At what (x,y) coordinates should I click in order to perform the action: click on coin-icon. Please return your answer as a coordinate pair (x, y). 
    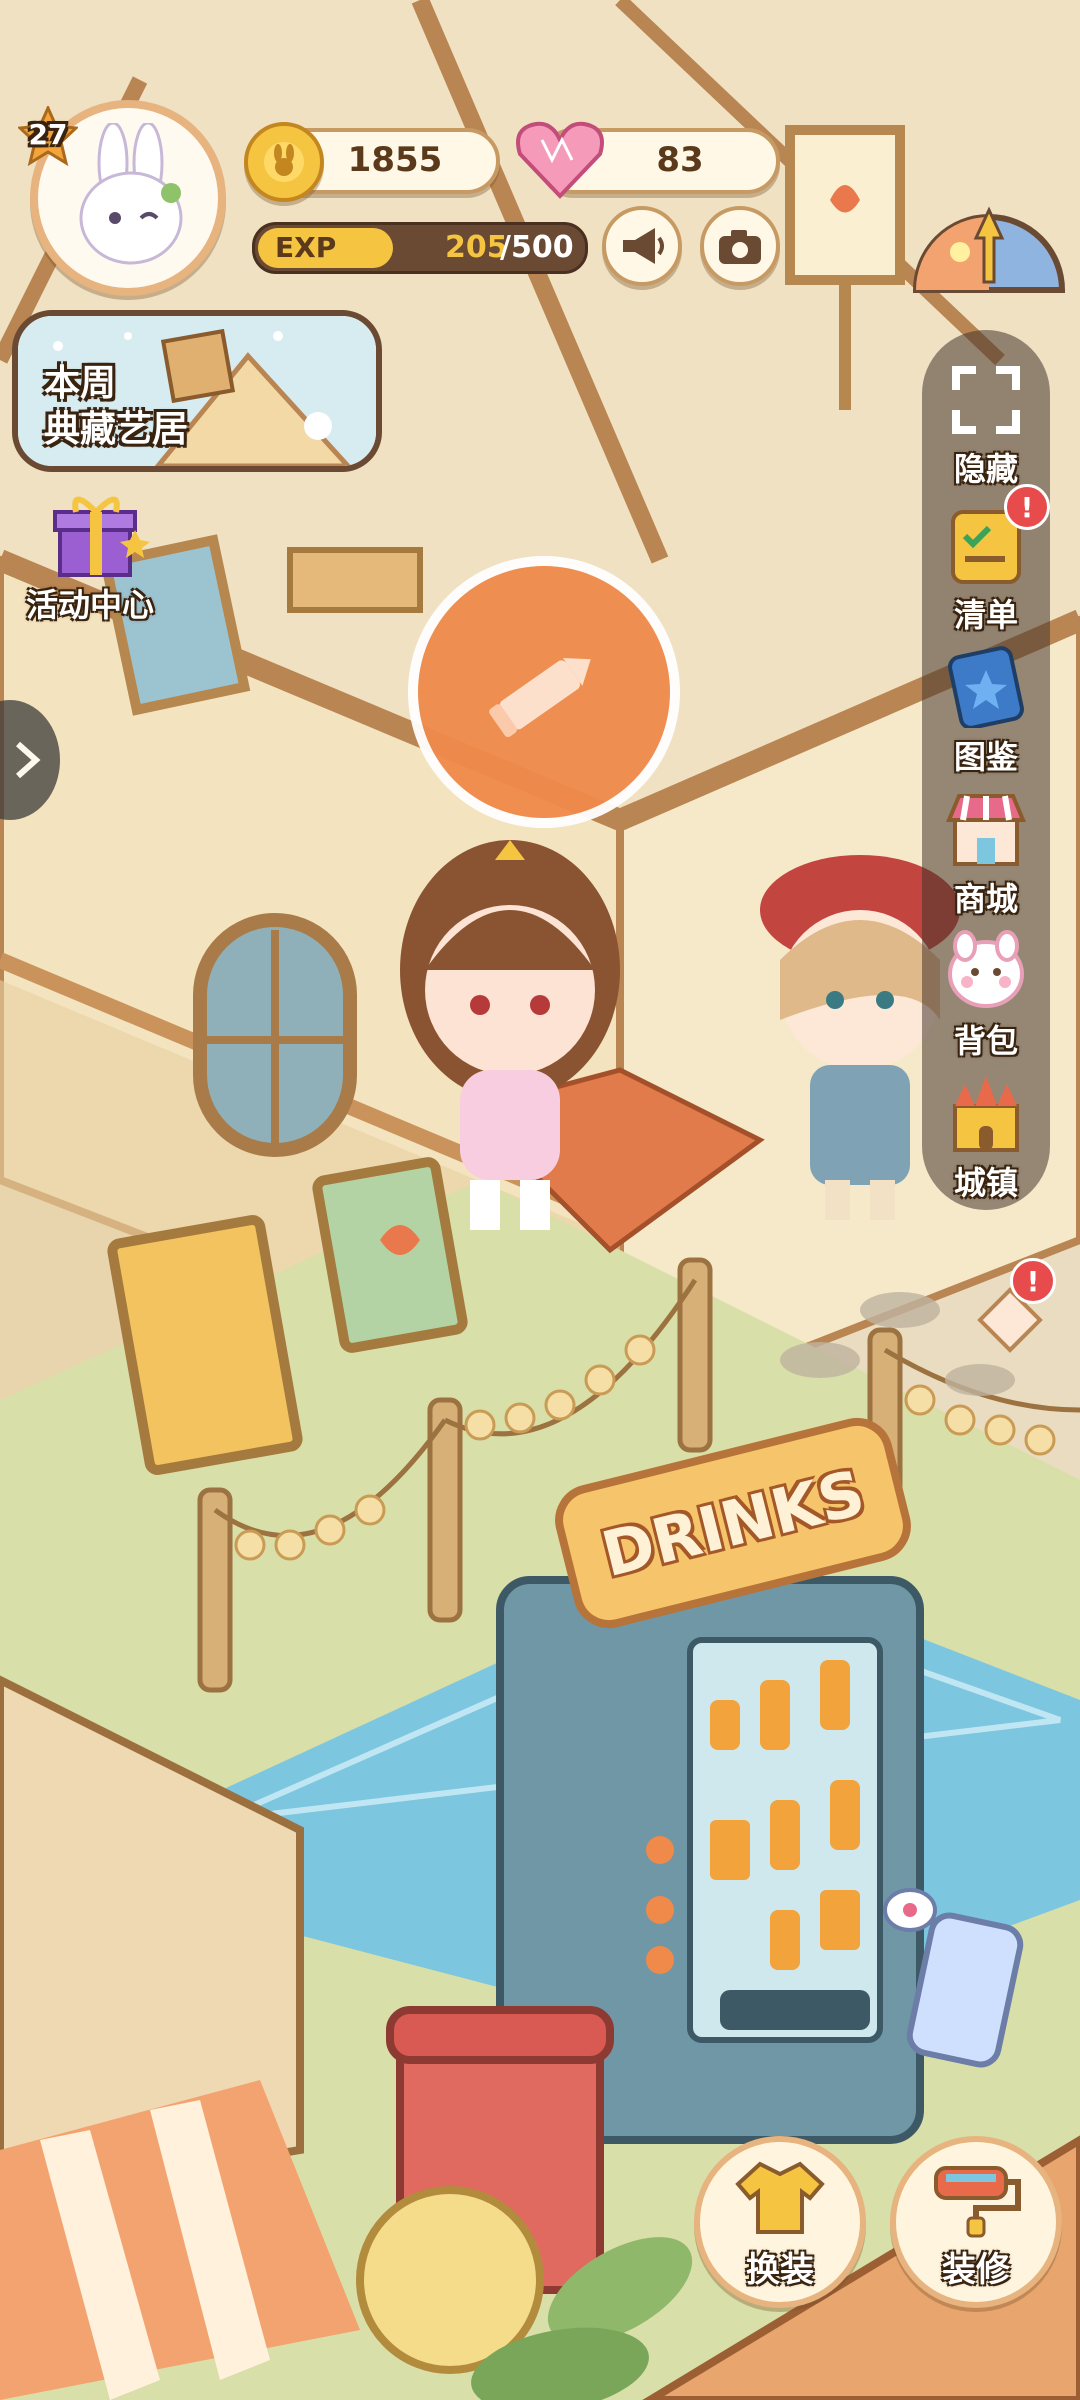
    Looking at the image, I should click on (284, 162).